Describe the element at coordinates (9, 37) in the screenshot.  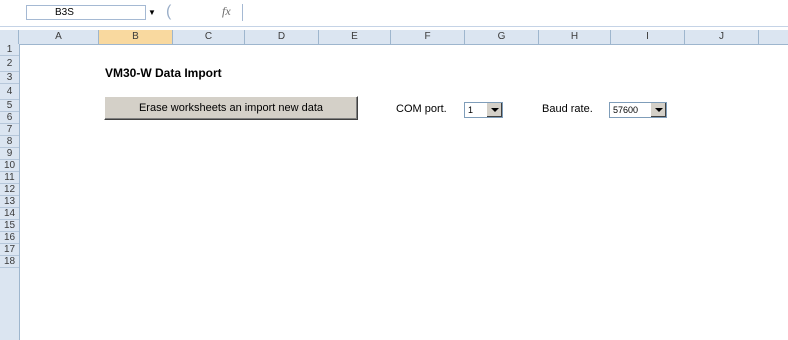
I see `select-all-corner` at that location.